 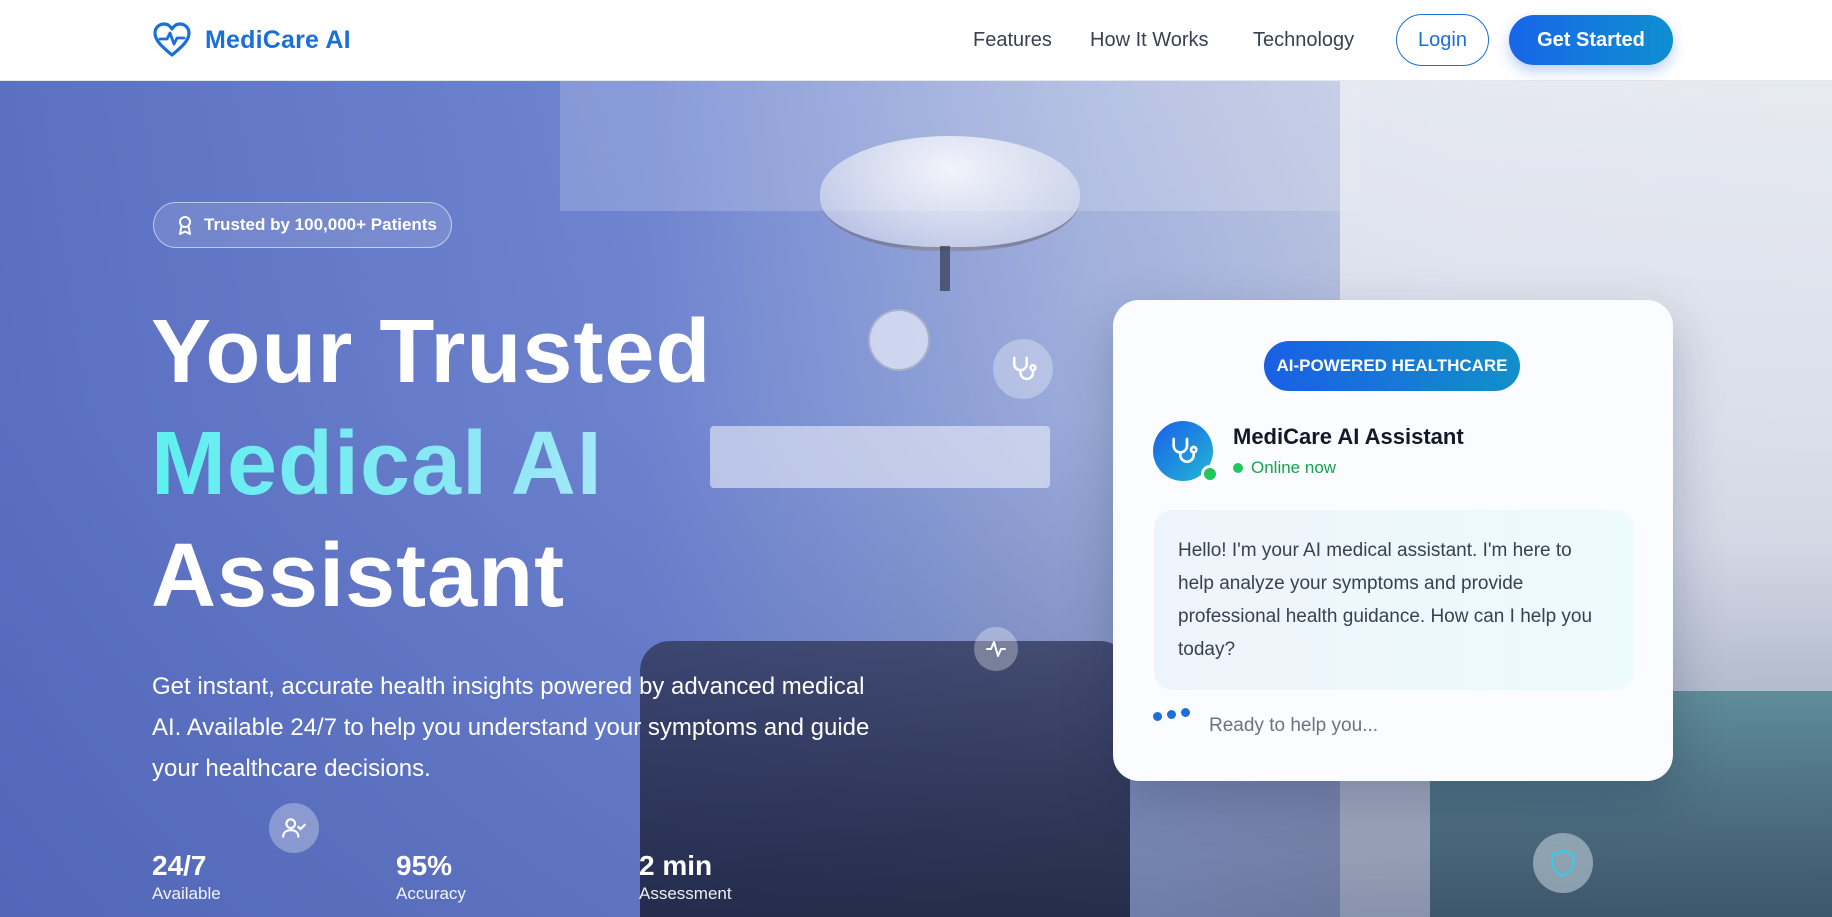 I want to click on stat-value: 95%, so click(x=424, y=865).